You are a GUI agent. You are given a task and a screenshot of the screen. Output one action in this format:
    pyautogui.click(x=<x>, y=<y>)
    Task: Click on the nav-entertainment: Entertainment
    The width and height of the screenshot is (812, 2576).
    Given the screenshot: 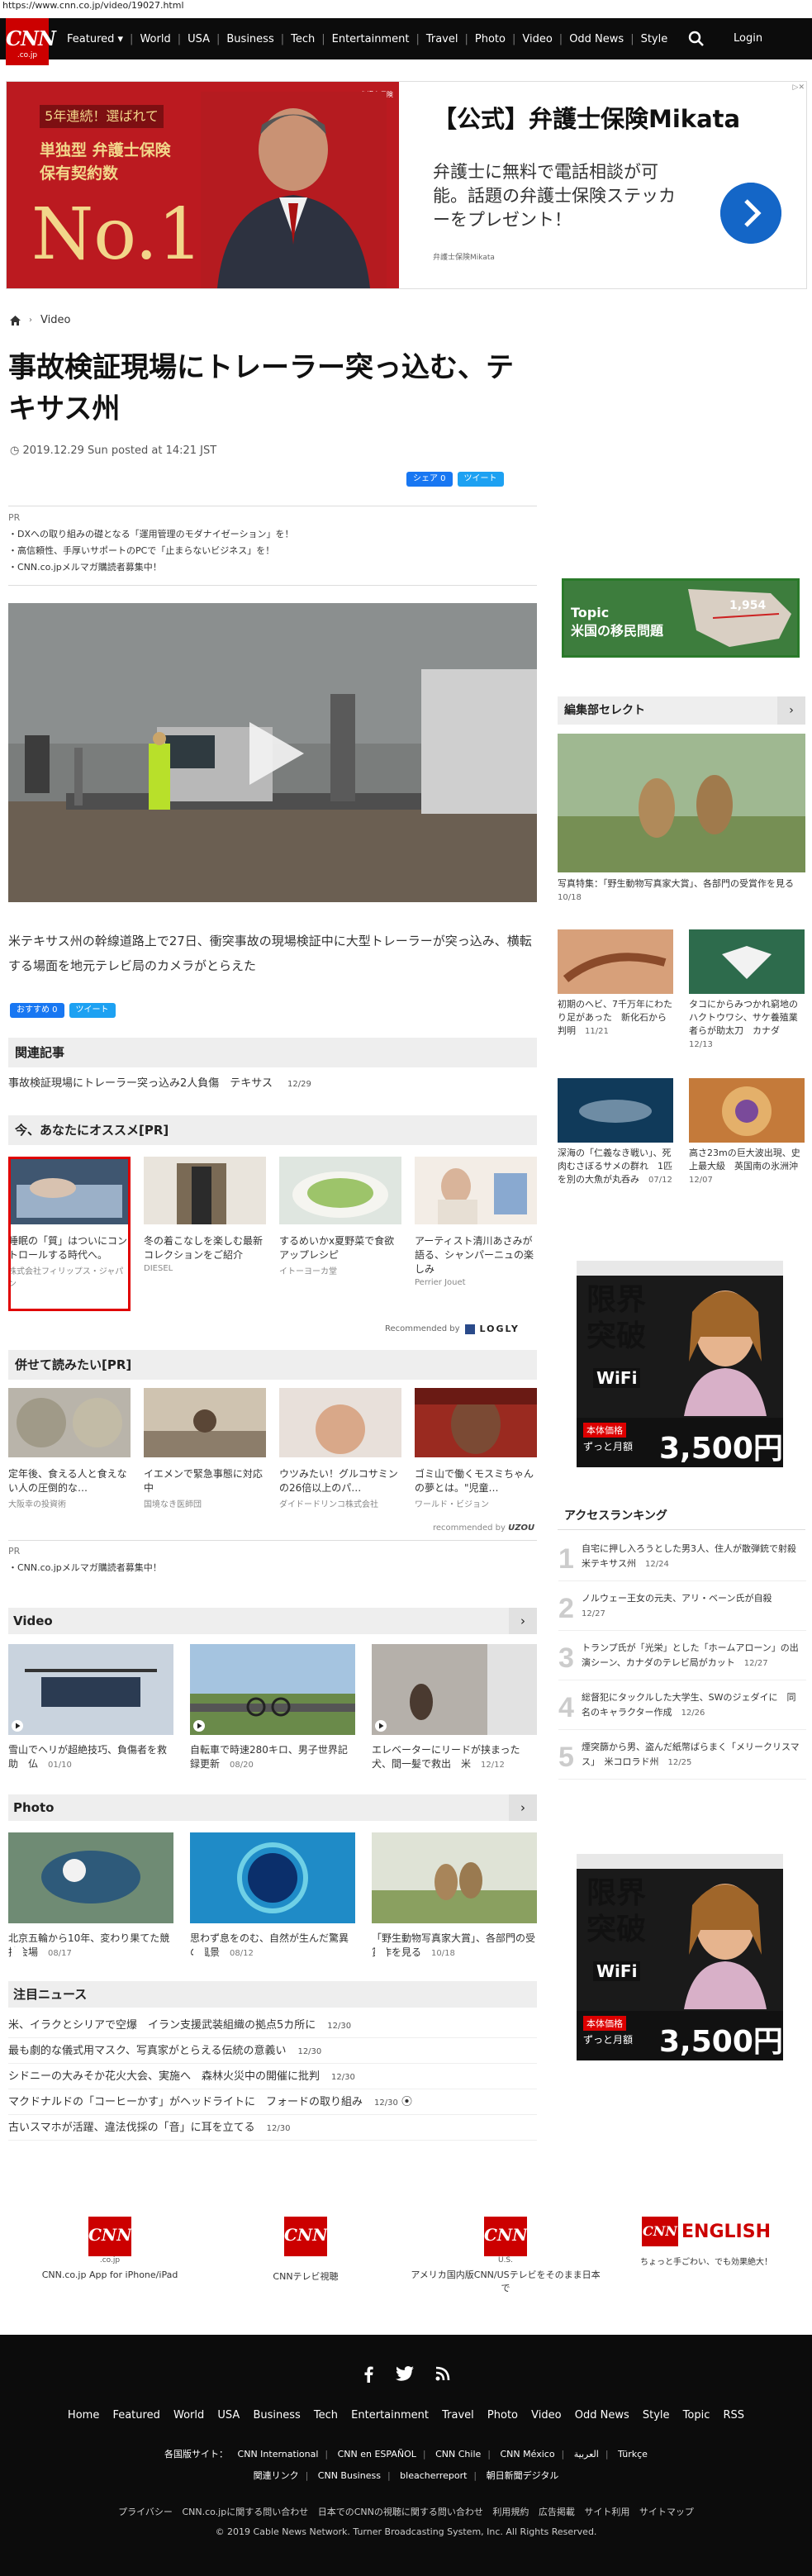 What is the action you would take?
    pyautogui.click(x=370, y=39)
    